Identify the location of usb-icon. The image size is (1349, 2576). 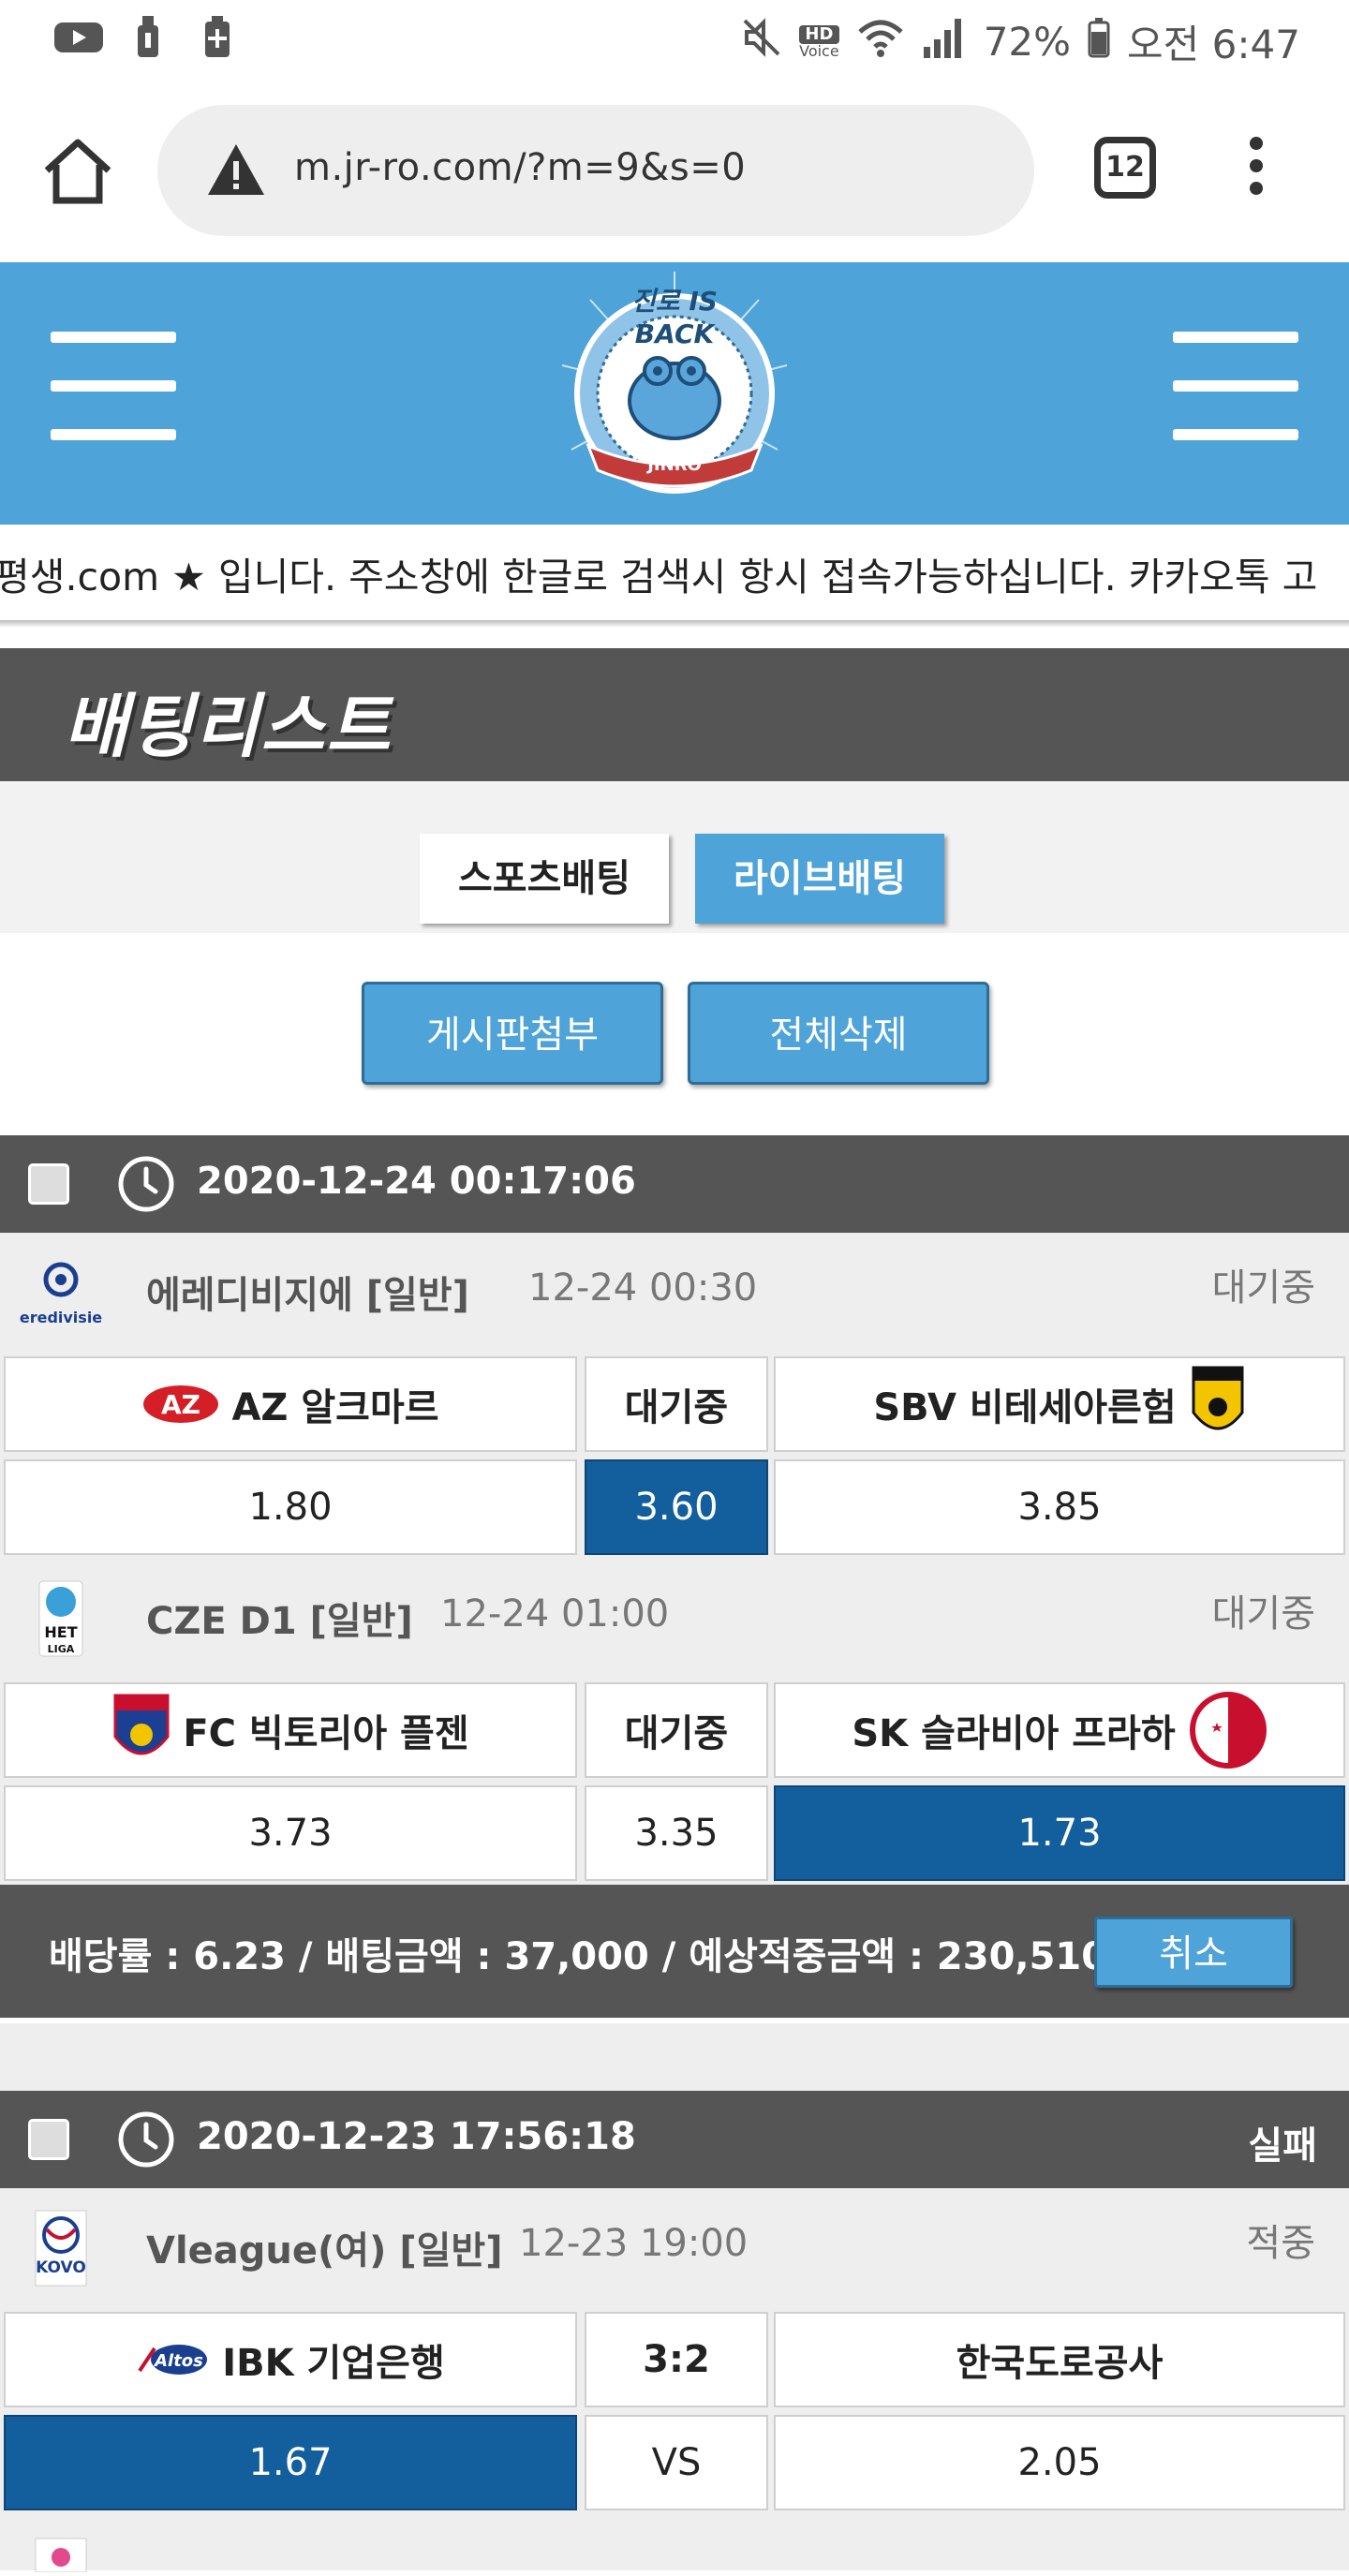
(148, 36).